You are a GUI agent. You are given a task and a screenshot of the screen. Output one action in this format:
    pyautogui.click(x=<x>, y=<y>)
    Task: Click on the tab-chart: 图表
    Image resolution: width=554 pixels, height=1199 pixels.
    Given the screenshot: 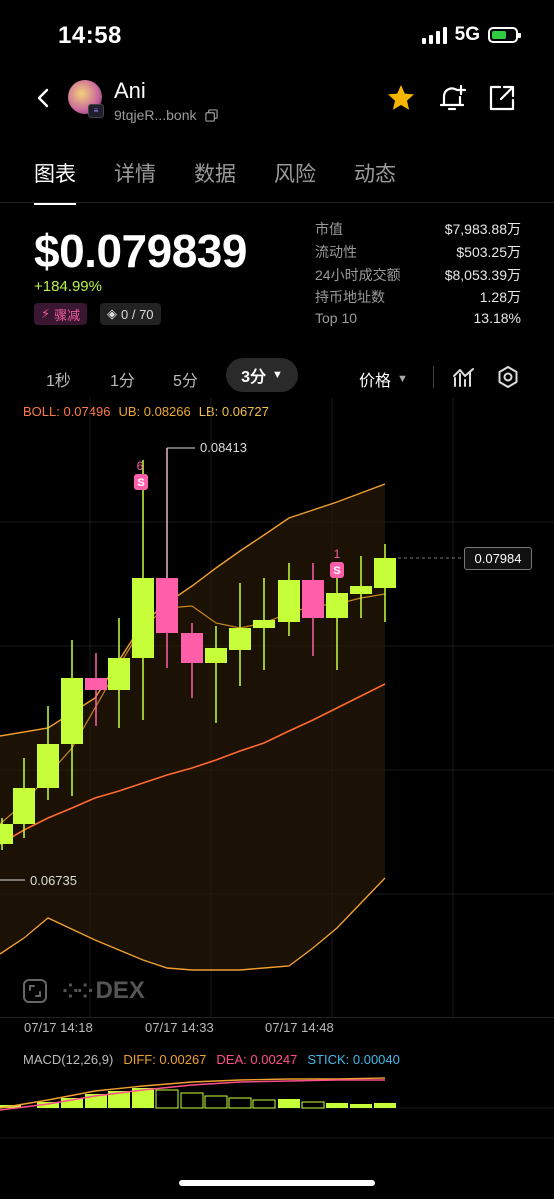 What is the action you would take?
    pyautogui.click(x=55, y=181)
    